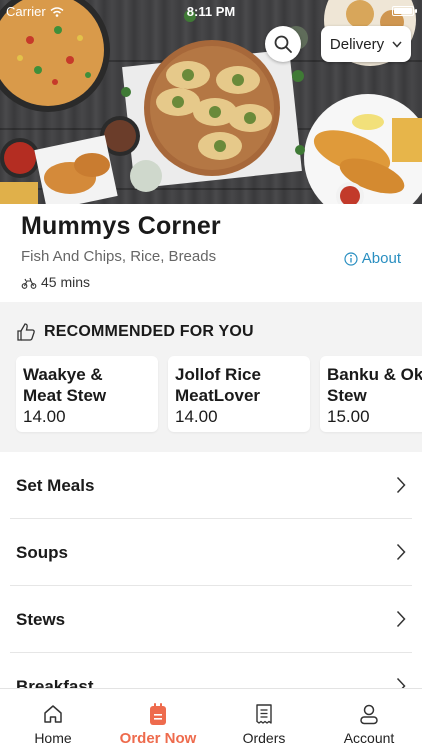 The height and width of the screenshot is (750, 422). What do you see at coordinates (351, 258) in the screenshot?
I see `info-icon` at bounding box center [351, 258].